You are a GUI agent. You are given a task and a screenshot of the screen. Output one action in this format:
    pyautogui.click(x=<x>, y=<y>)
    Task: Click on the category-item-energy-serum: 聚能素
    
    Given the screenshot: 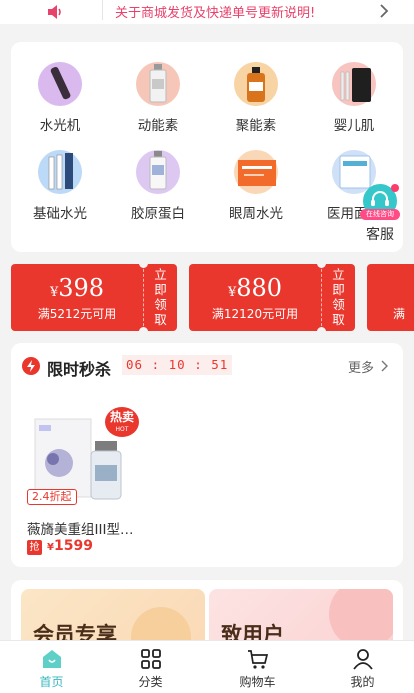 What is the action you would take?
    pyautogui.click(x=256, y=98)
    